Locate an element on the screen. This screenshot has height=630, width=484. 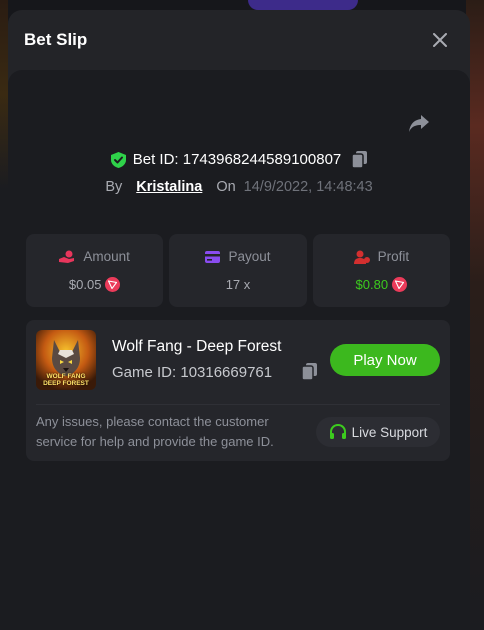
bet-datetime: 14/9/2022, 14:48:43 is located at coordinates (308, 187).